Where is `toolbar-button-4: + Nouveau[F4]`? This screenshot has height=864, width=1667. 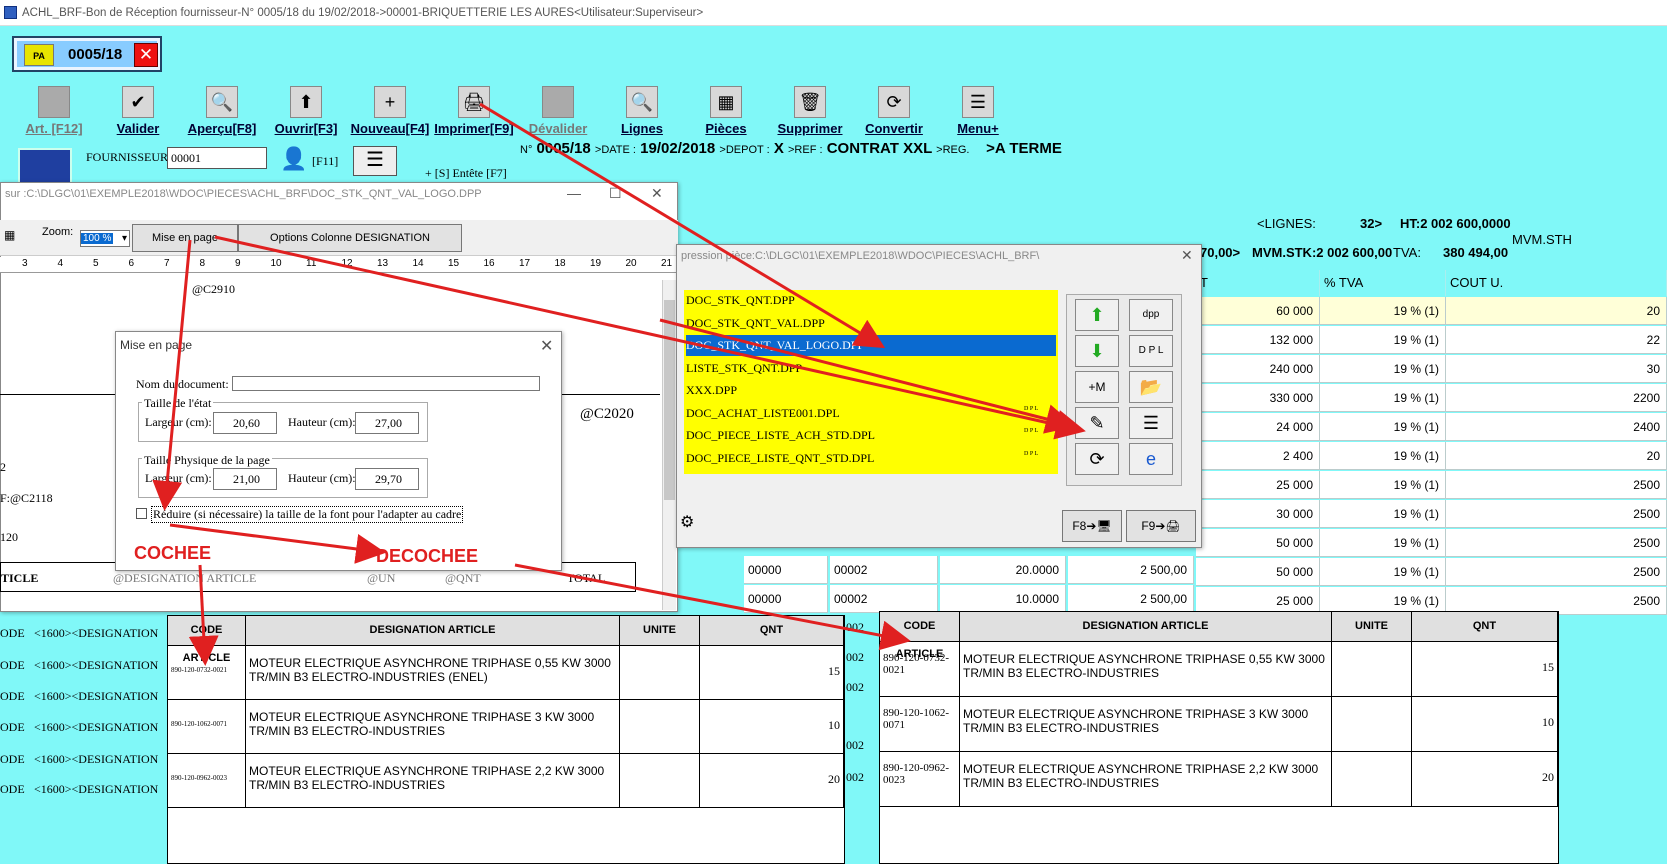
toolbar-button-4: + Nouveau[F4] is located at coordinates (390, 109).